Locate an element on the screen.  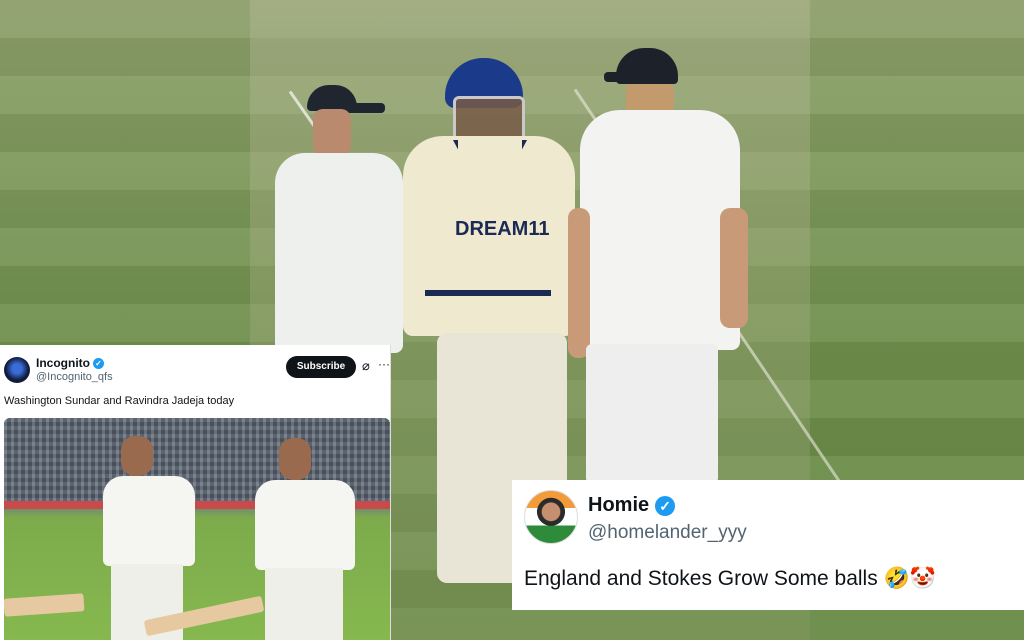
england-player-left is located at coordinates (340, 220).